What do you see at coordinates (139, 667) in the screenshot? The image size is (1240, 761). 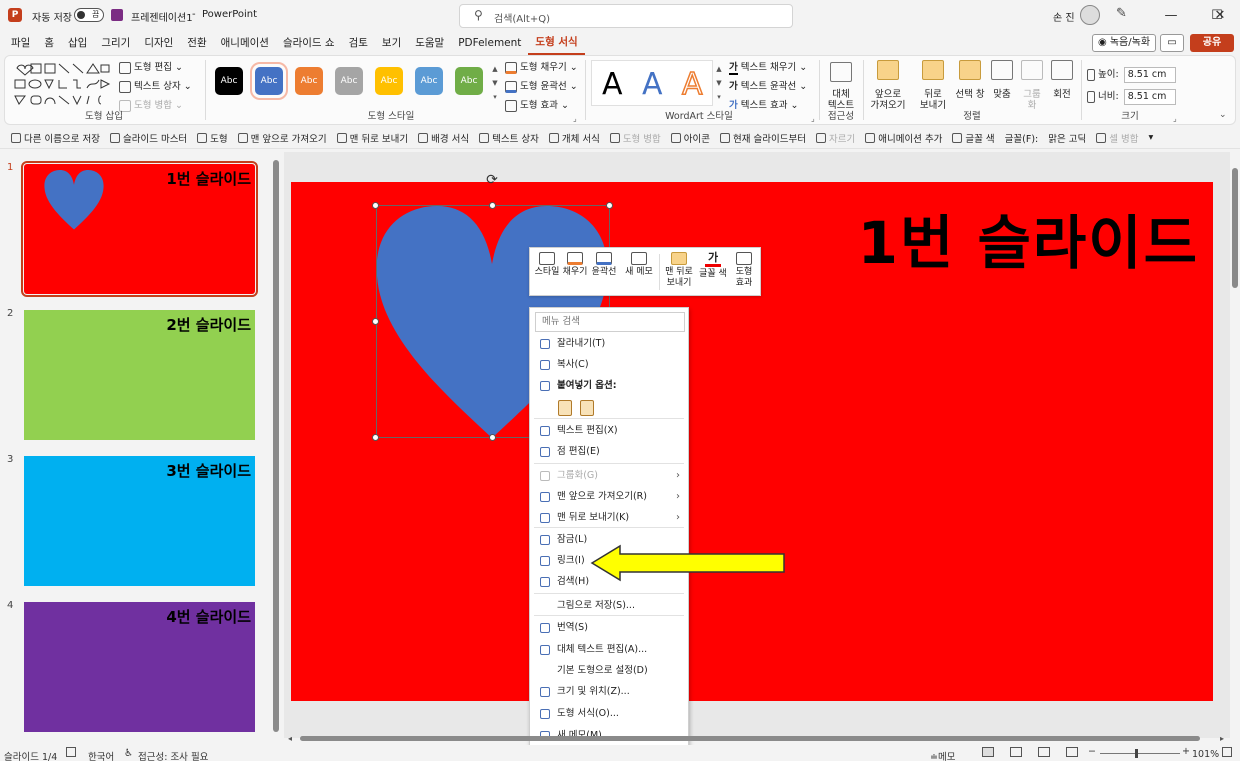 I see `slide-thumbnail: 4번 슬라이드` at bounding box center [139, 667].